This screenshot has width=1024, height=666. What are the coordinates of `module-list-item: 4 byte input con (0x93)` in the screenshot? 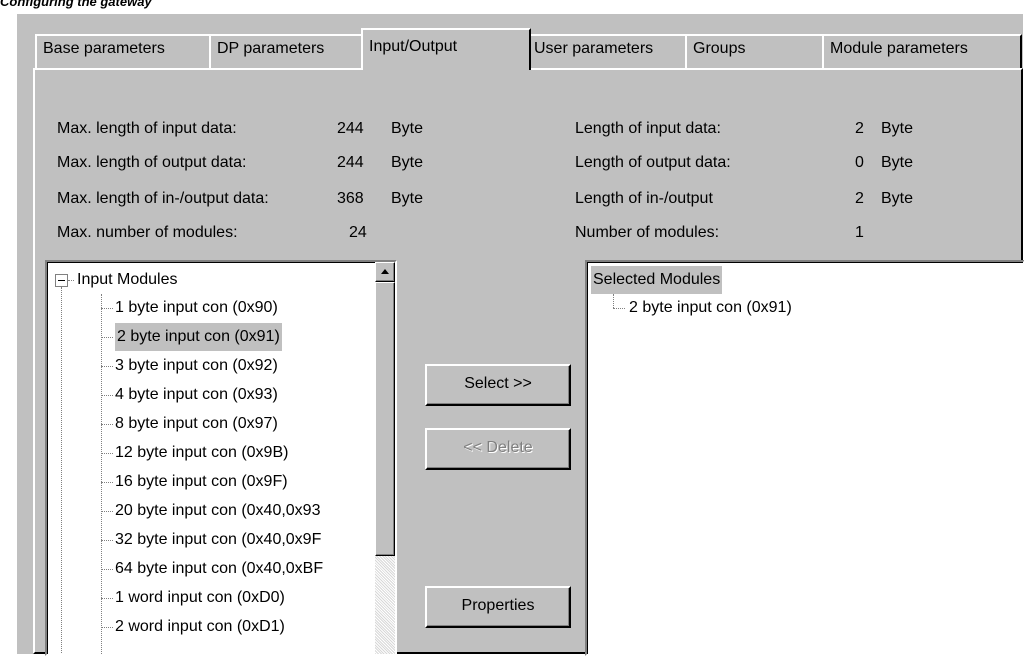 It's located at (196, 395).